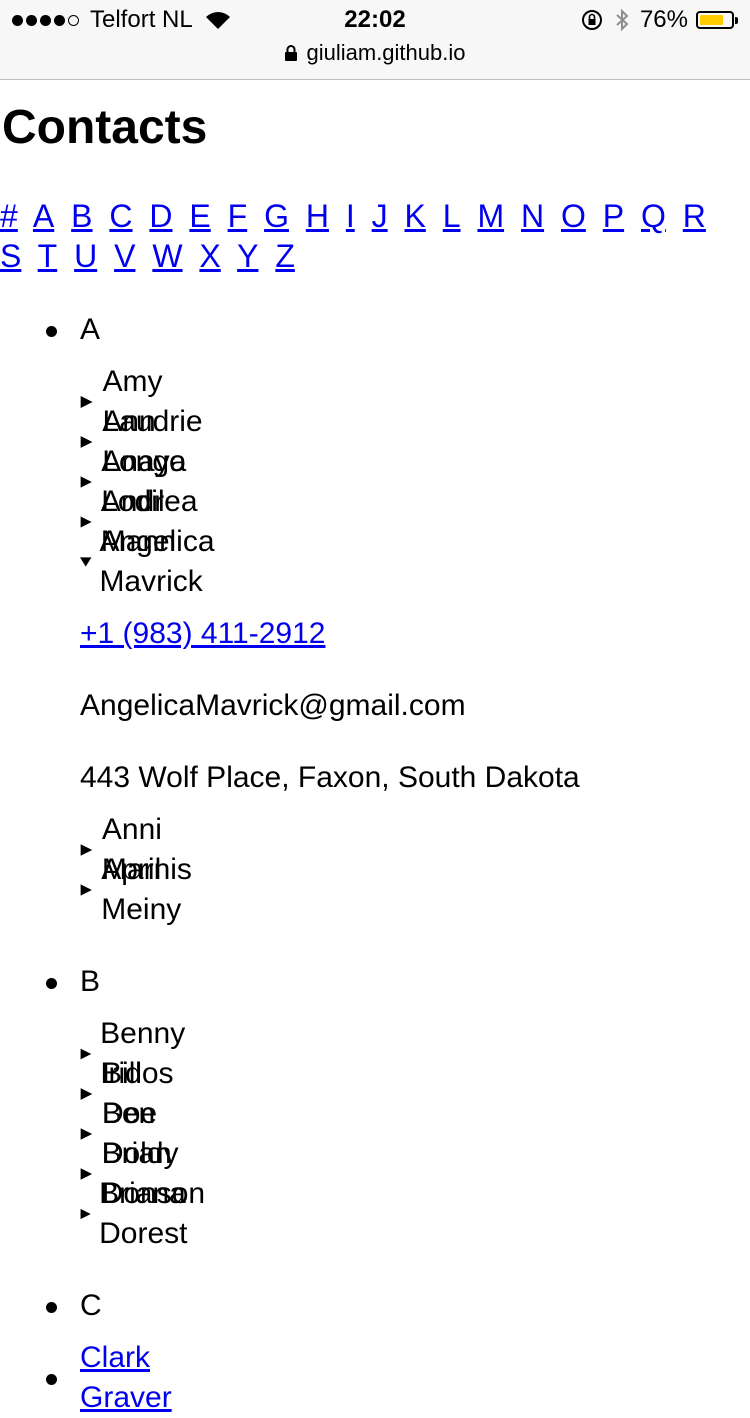 Image resolution: width=750 pixels, height=1418 pixels. I want to click on group-heading: B, so click(90, 981).